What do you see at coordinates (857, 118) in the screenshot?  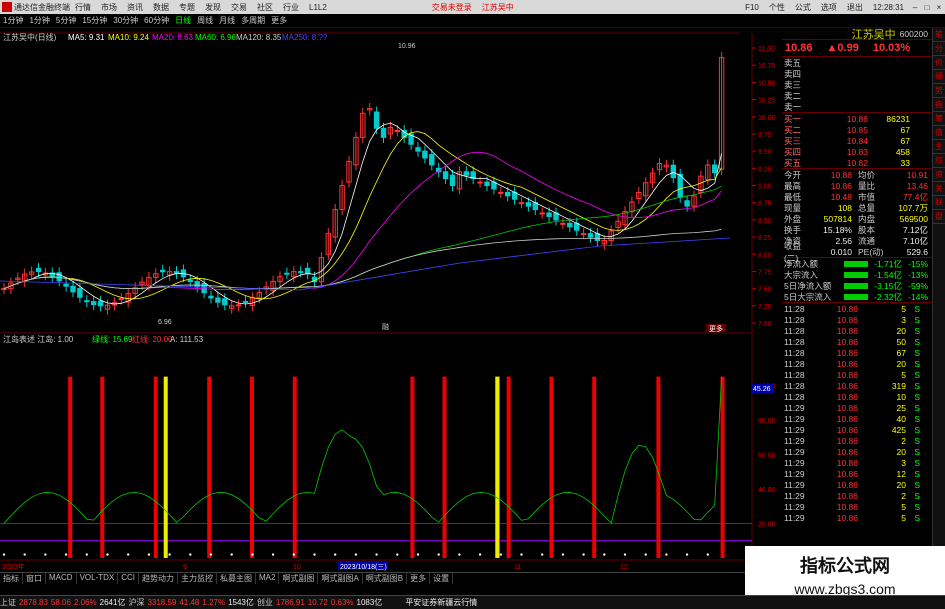 I see `buy-price: 10.86` at bounding box center [857, 118].